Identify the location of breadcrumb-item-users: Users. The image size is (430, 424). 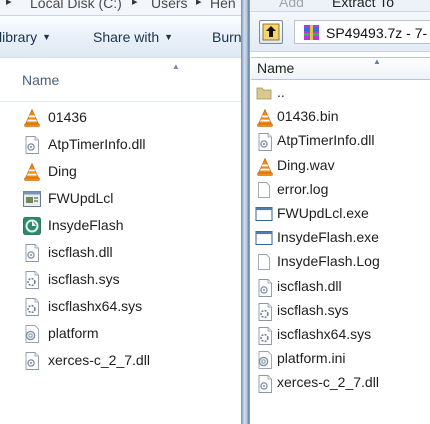
(169, 5).